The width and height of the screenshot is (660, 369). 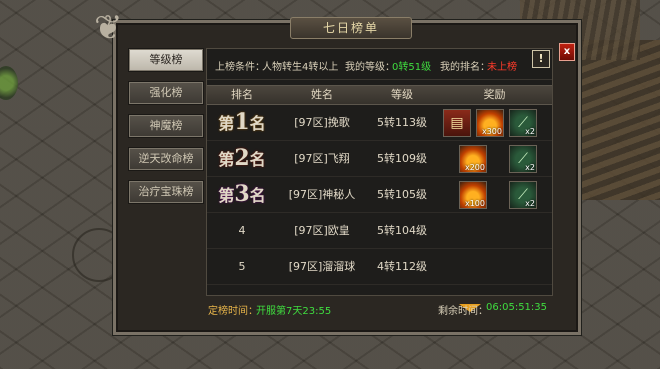 I want to click on tab-god-demon-ranking: 神魔榜, so click(x=166, y=126).